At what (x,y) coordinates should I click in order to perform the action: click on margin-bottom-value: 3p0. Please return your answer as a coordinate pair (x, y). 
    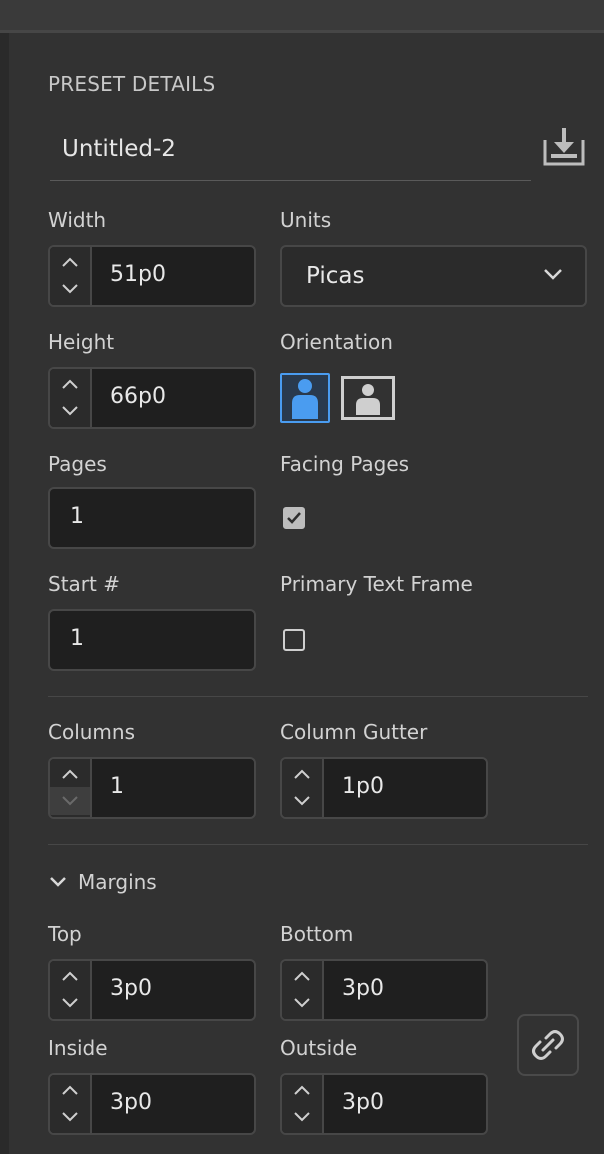
    Looking at the image, I should click on (363, 988).